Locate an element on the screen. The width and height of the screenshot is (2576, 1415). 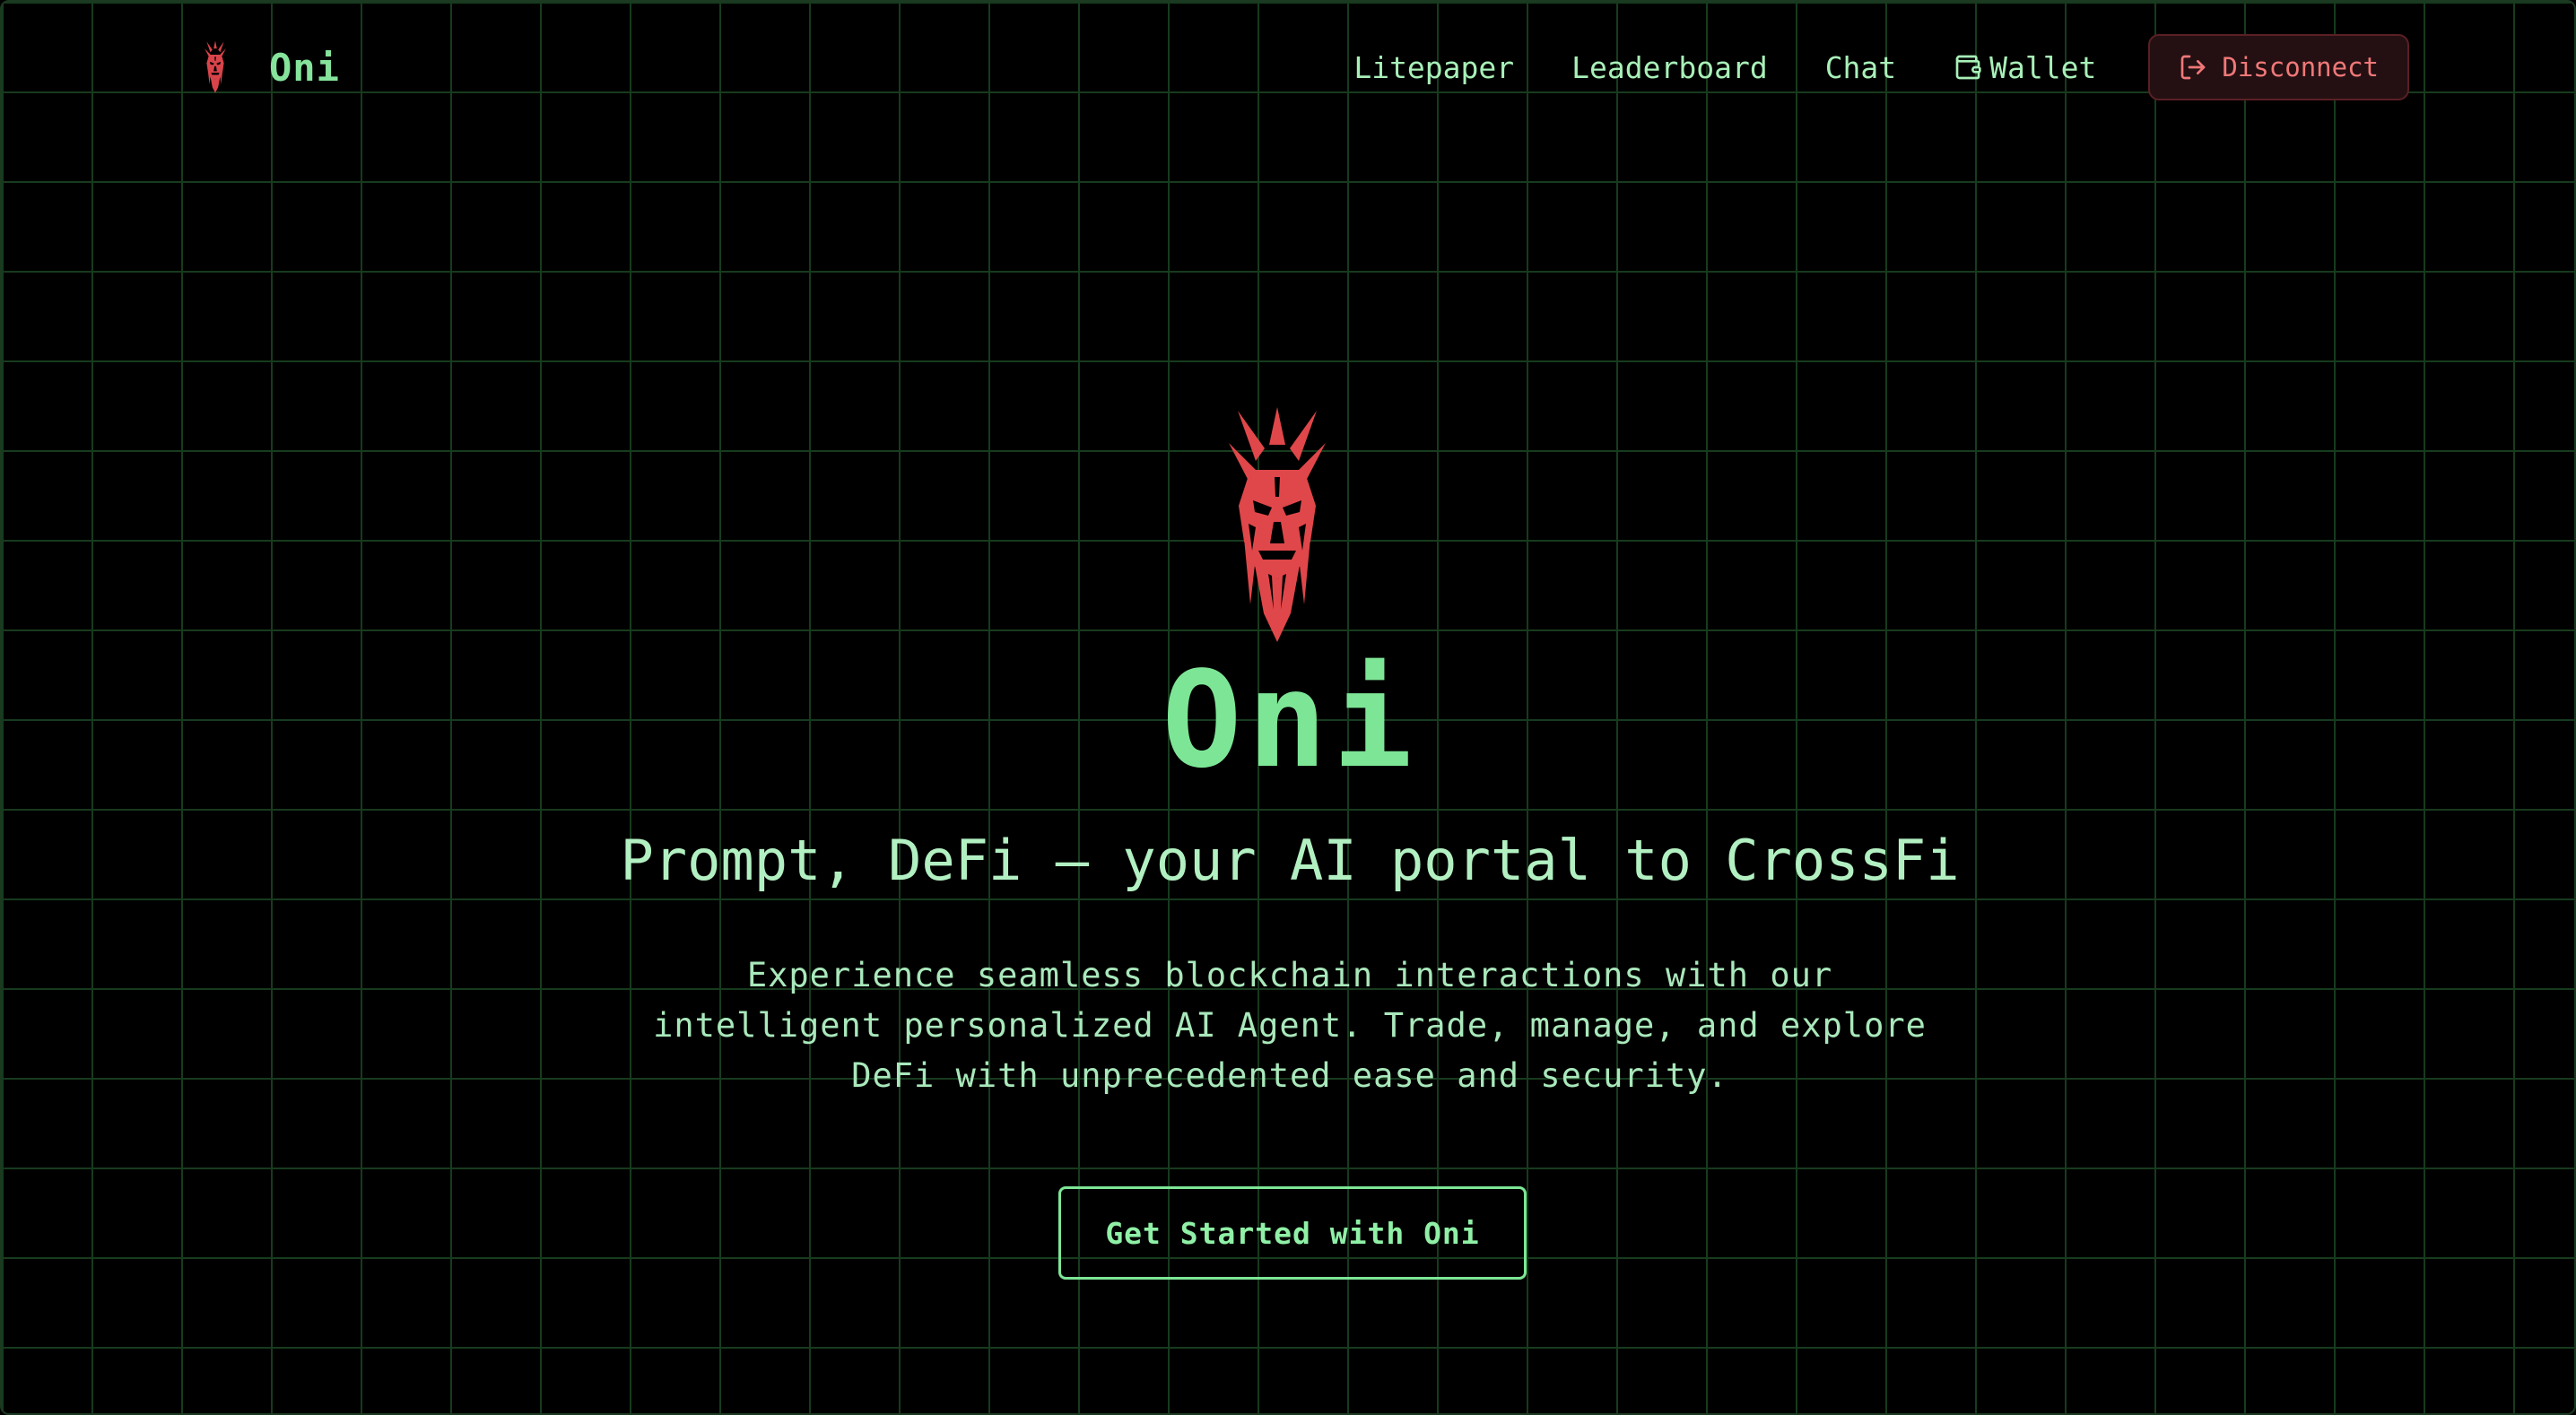
hero-subtitle: Prompt, DeFi — your AI portal to CrossFi is located at coordinates (1290, 860).